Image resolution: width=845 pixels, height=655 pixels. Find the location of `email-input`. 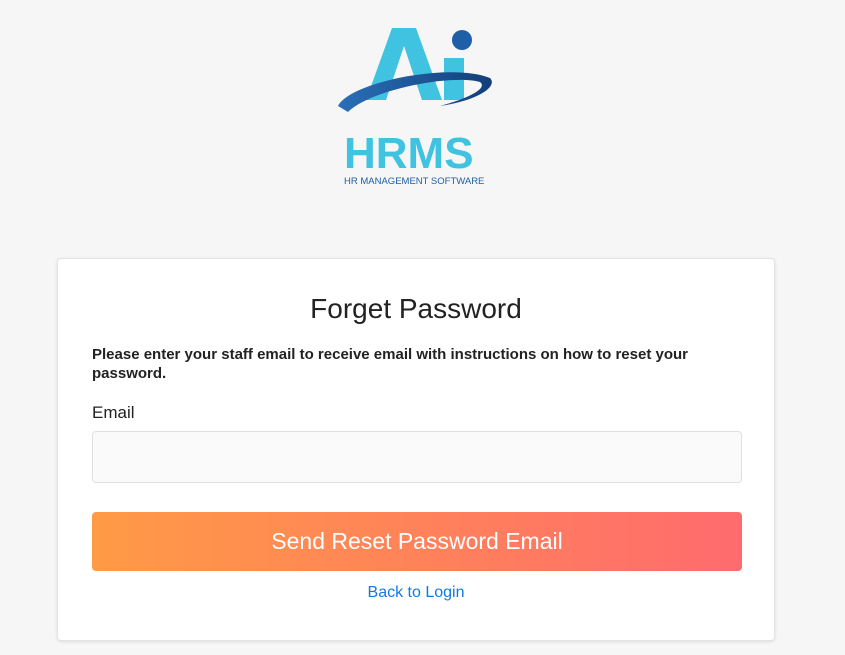

email-input is located at coordinates (417, 457).